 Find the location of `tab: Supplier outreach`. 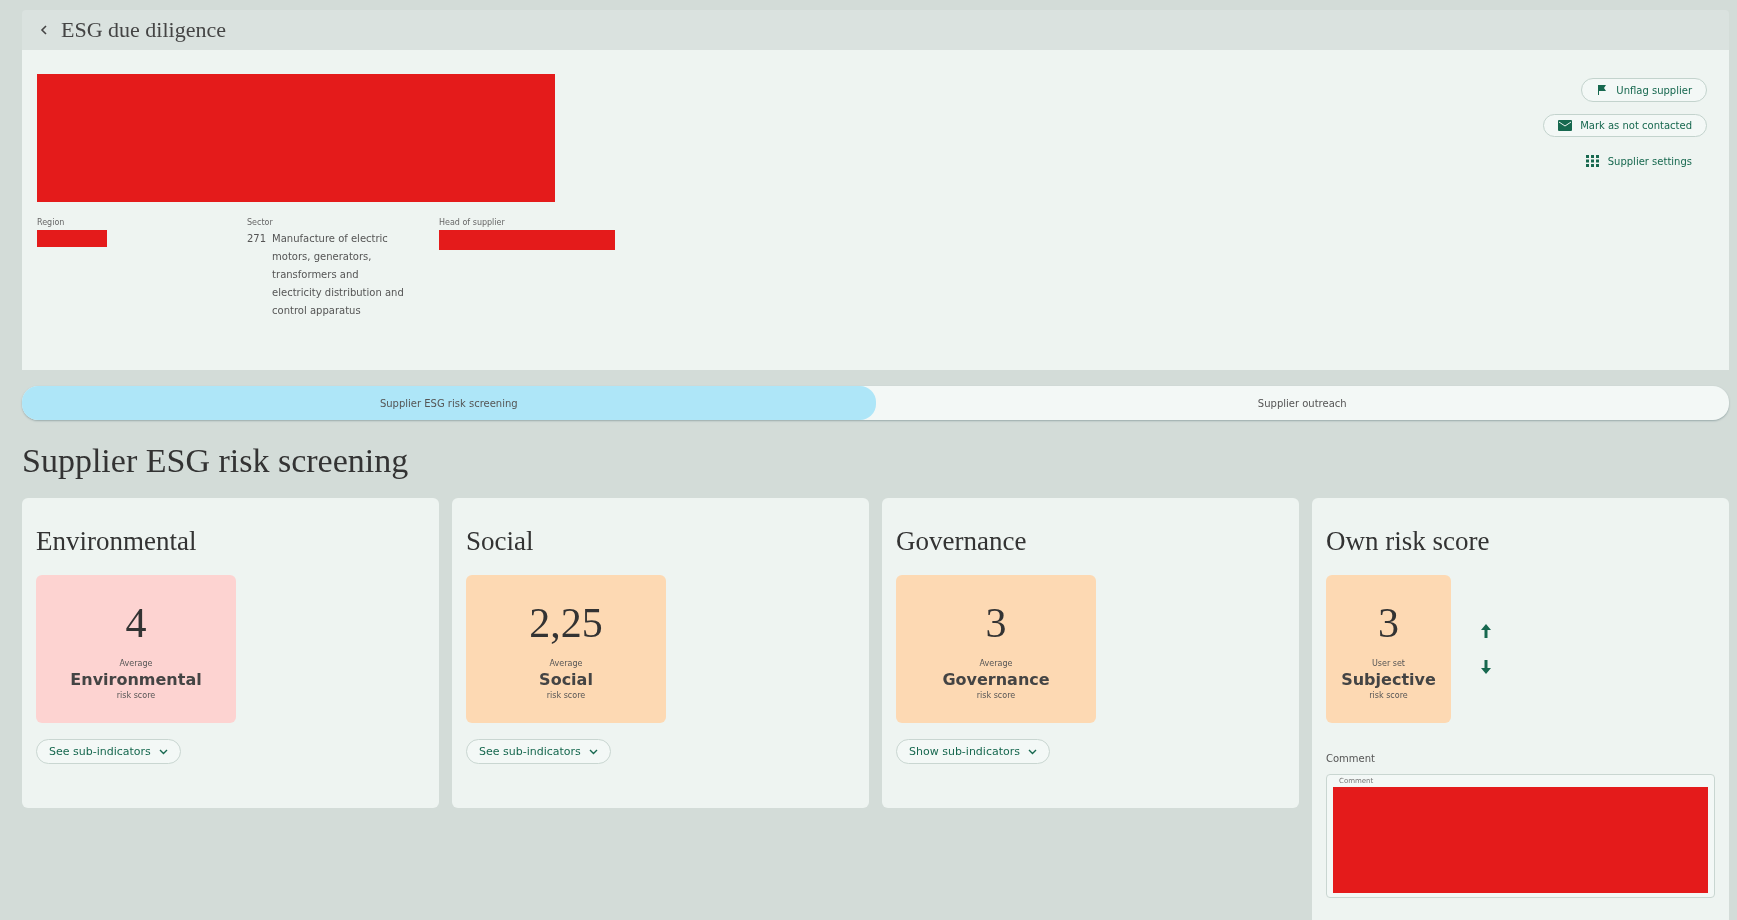

tab: Supplier outreach is located at coordinates (1302, 403).